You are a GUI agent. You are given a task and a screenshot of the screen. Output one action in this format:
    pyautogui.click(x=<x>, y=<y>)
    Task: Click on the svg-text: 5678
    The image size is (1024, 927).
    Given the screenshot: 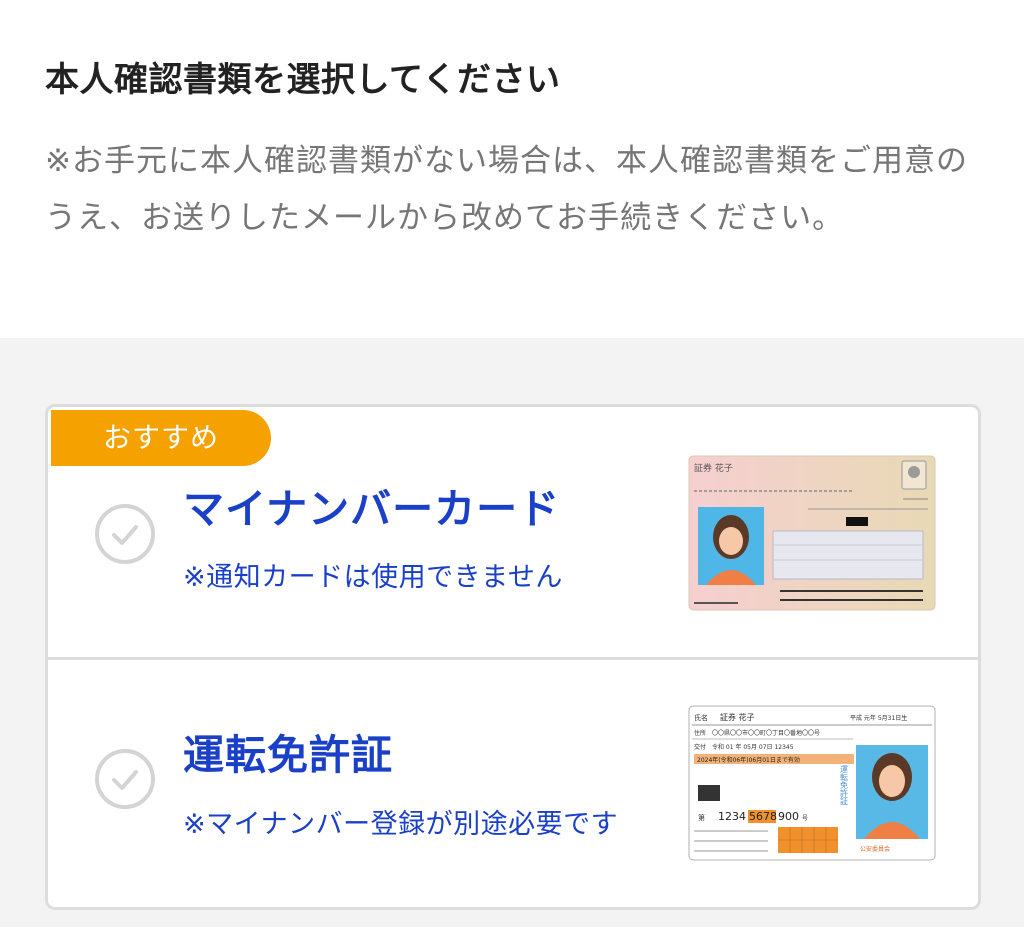 What is the action you would take?
    pyautogui.click(x=763, y=816)
    